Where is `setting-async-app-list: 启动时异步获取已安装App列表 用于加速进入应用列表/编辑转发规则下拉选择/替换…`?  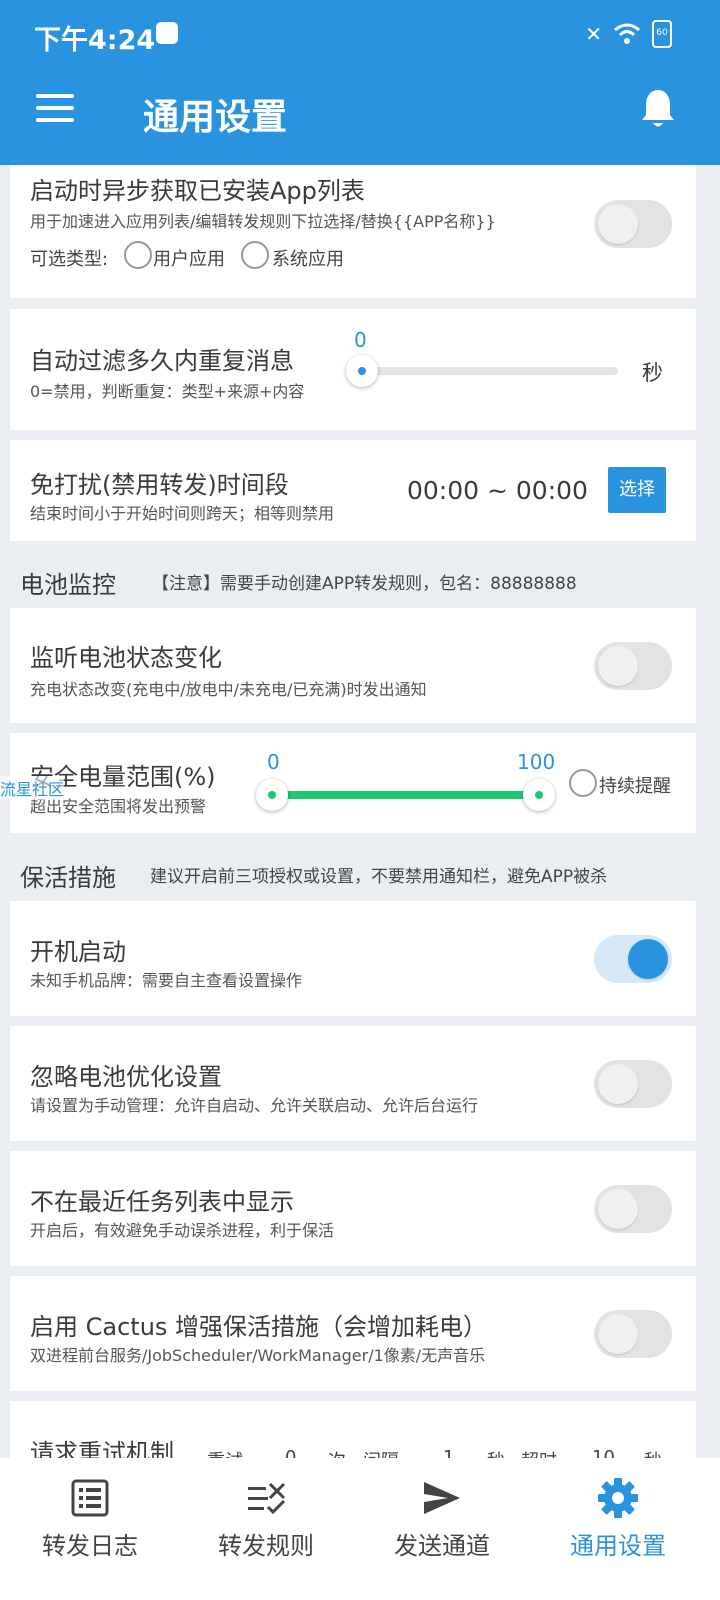
setting-async-app-list: 启动时异步获取已安装App列表 用于加速进入应用列表/编辑转发规则下拉选择/替换… is located at coordinates (353, 231).